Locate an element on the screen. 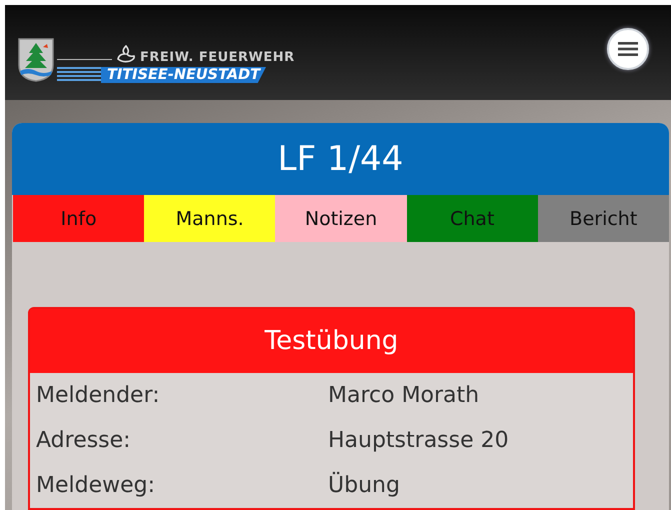 This screenshot has width=671, height=510. tab: Chat is located at coordinates (472, 218).